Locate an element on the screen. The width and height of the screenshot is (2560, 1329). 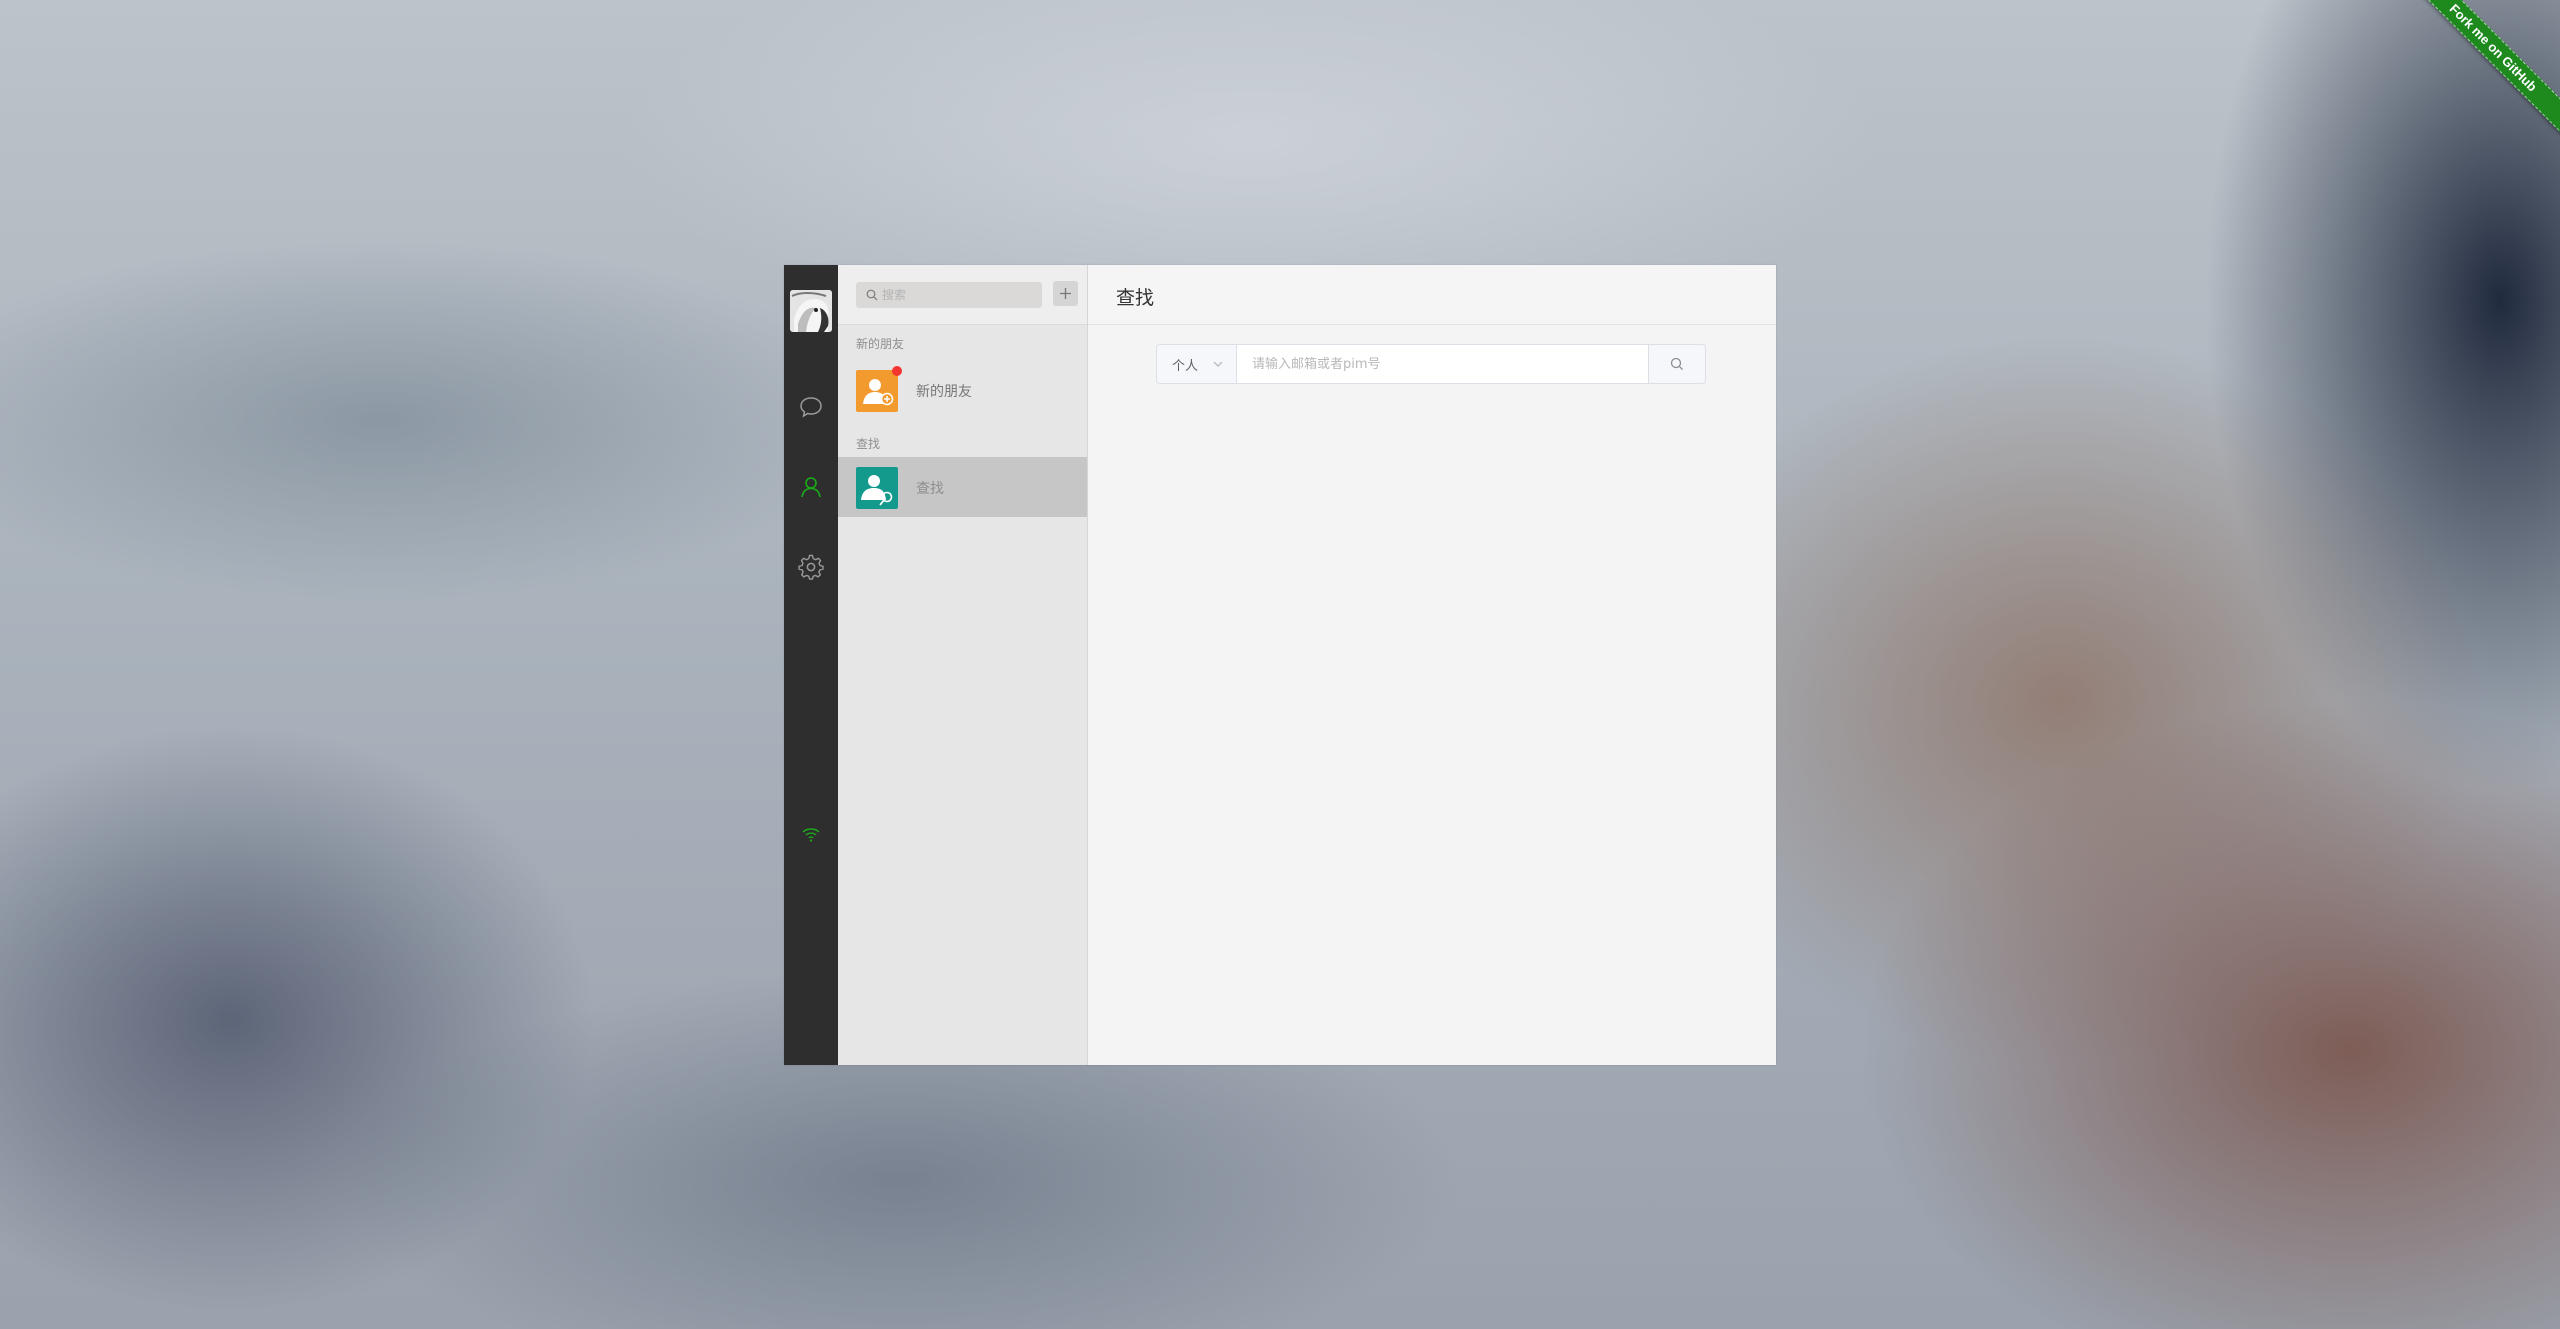
user-avatar is located at coordinates (811, 311).